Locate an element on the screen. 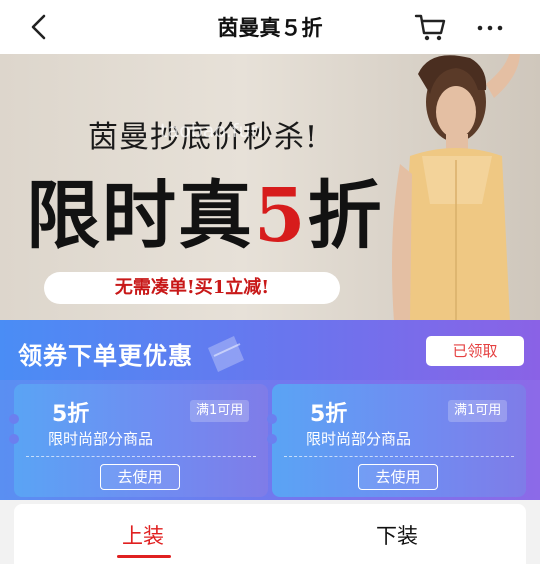 This screenshot has width=540, height=564. headline-prefix: 限时真 is located at coordinates (140, 216).